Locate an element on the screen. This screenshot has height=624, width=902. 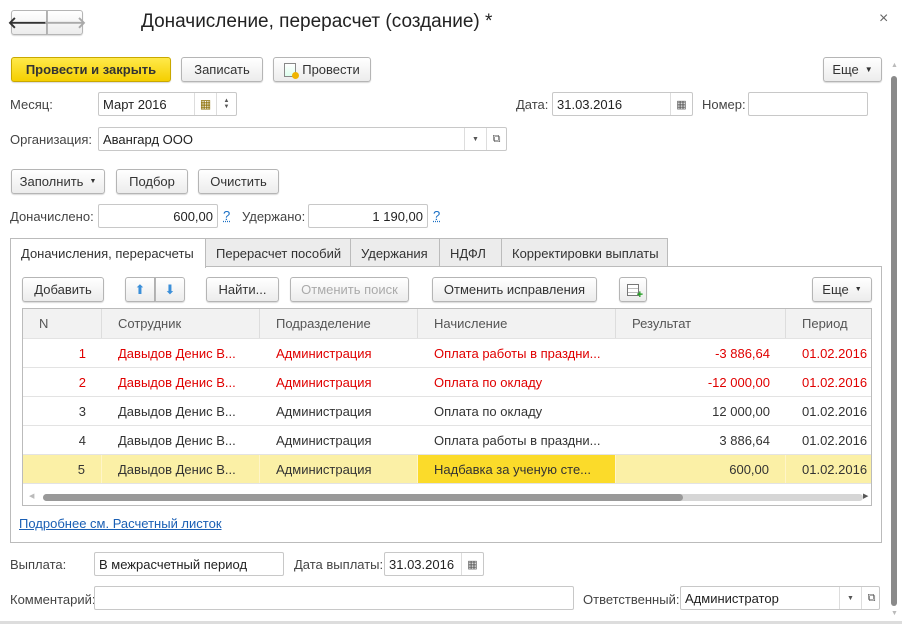
arrow-up-icon: ⬆ is located at coordinates (140, 289).